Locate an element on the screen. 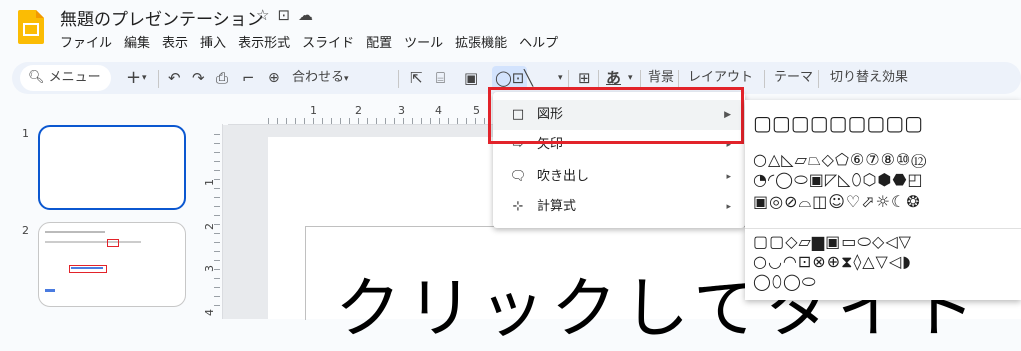  undo-icon: ↶ is located at coordinates (174, 78).